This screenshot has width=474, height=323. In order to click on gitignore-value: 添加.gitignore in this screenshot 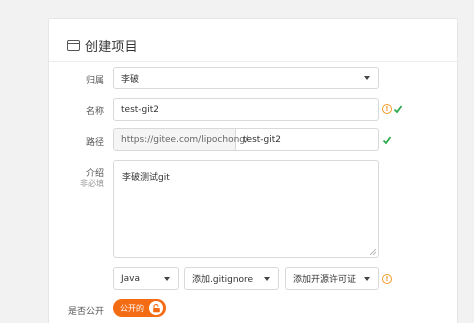, I will do `click(223, 280)`.